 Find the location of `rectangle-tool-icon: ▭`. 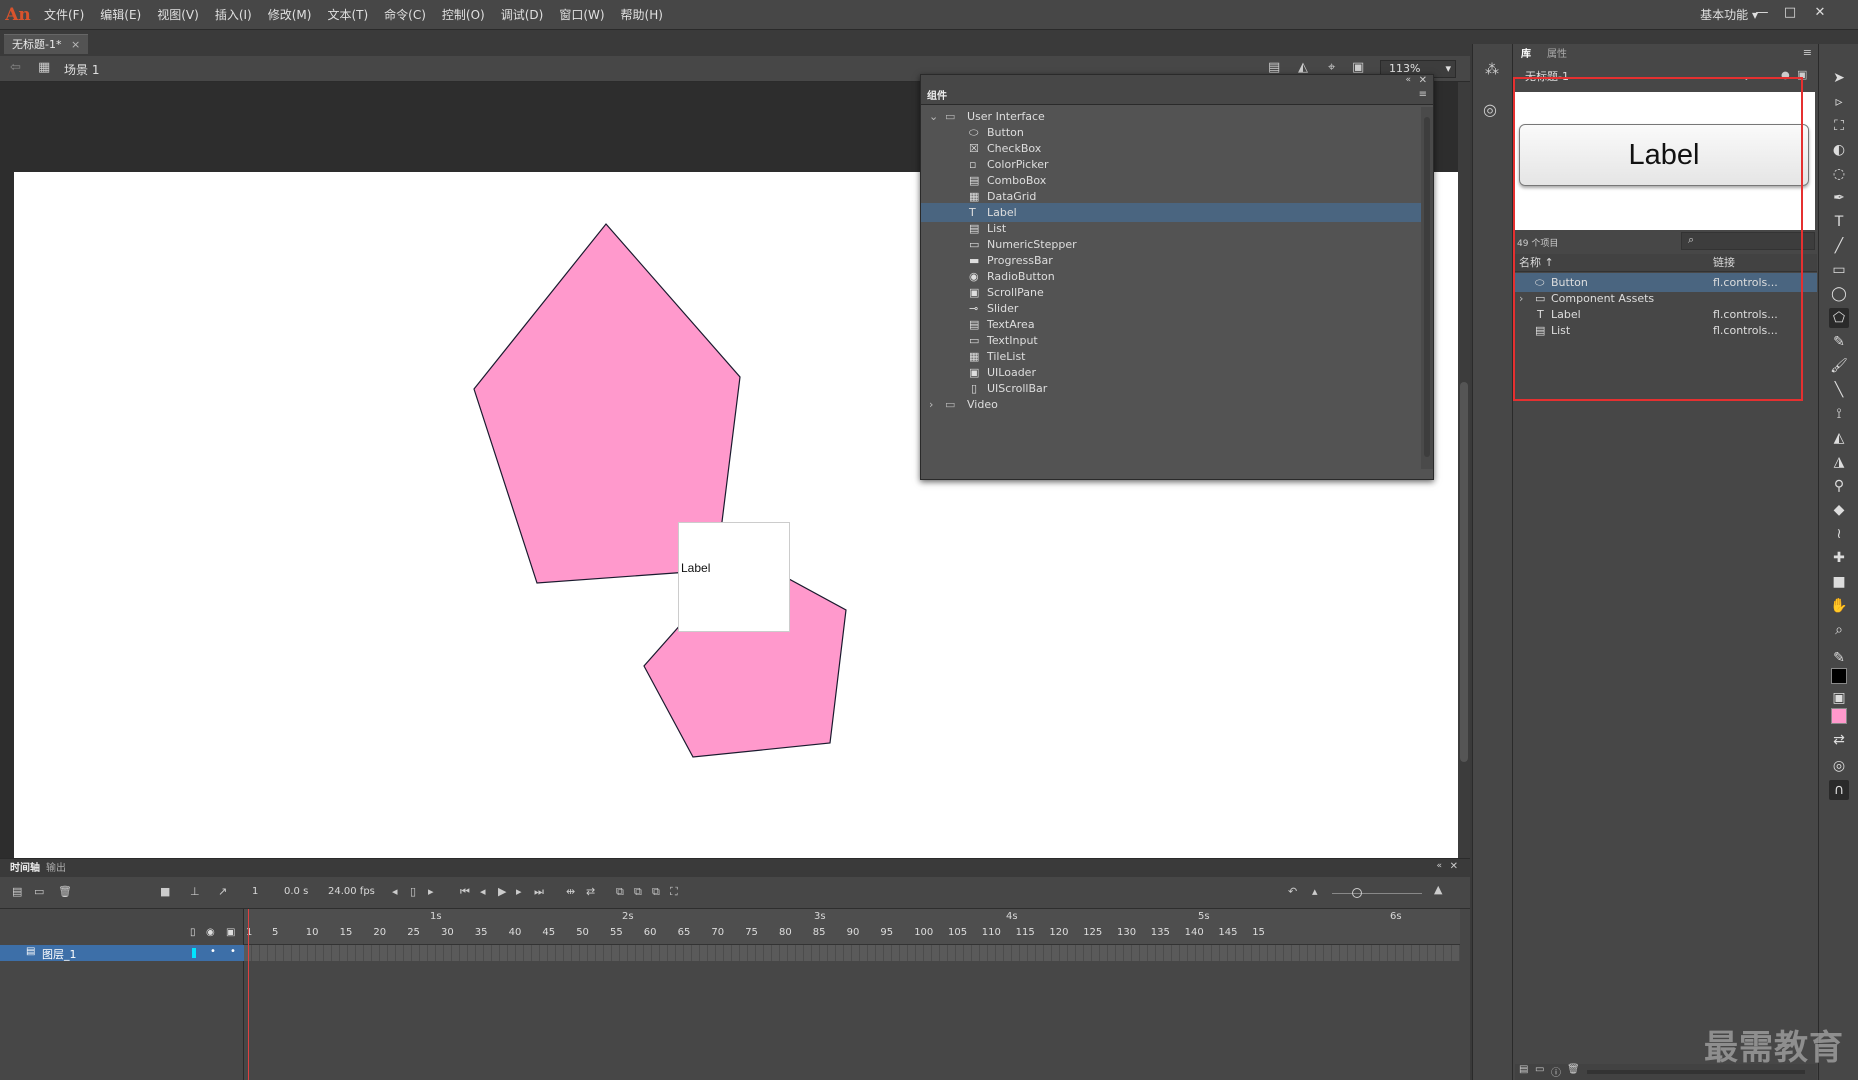

rectangle-tool-icon: ▭ is located at coordinates (1839, 270).